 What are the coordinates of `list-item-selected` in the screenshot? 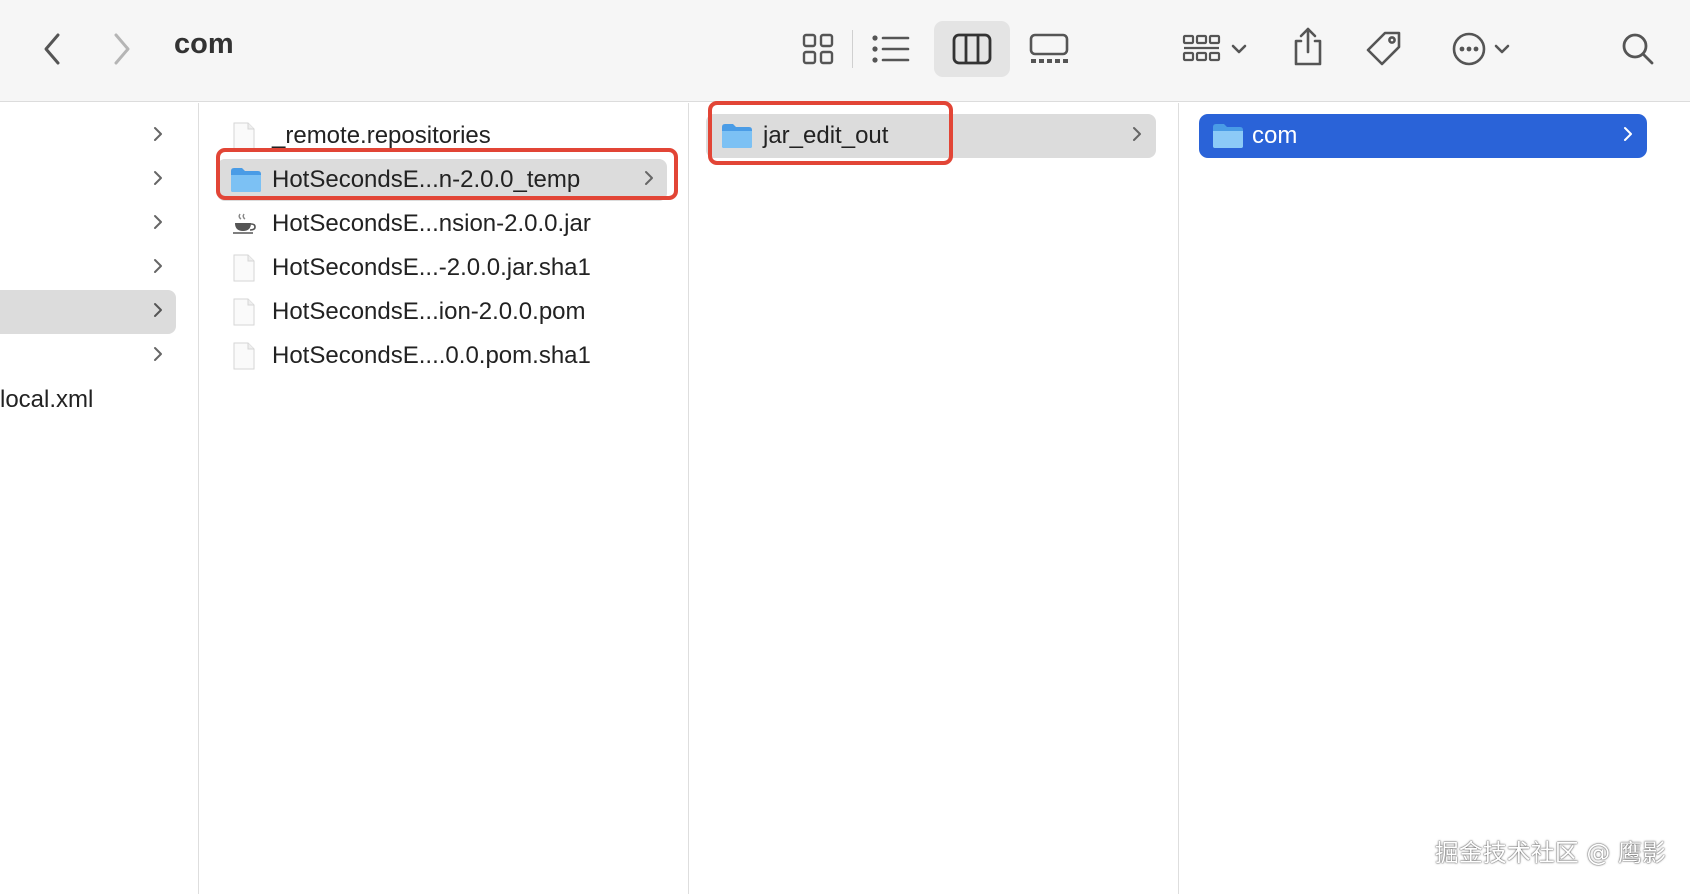 It's located at (88, 312).